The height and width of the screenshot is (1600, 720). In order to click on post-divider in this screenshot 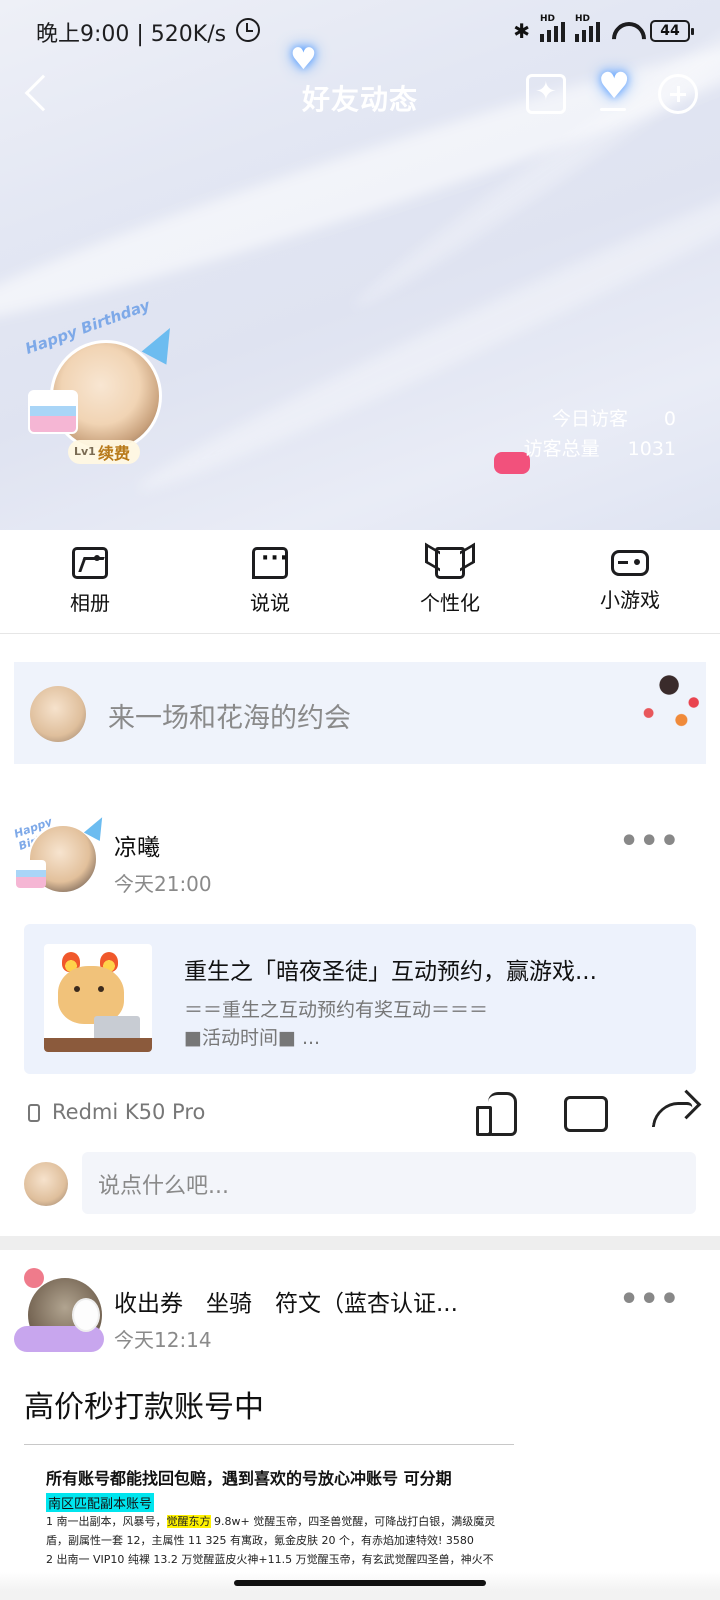, I will do `click(360, 1243)`.